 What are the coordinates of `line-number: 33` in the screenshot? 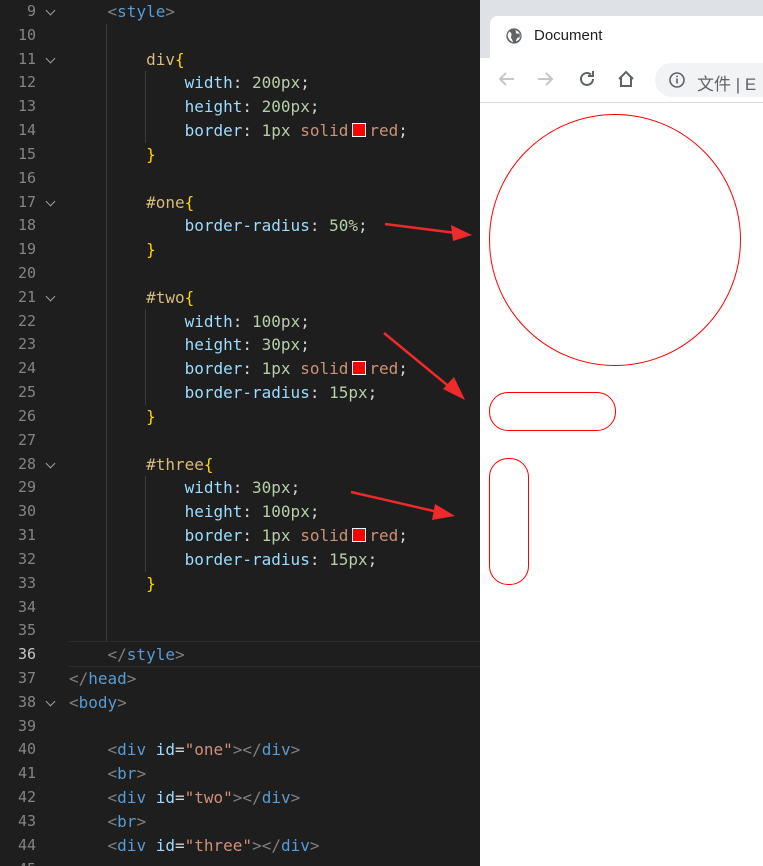 It's located at (26, 582).